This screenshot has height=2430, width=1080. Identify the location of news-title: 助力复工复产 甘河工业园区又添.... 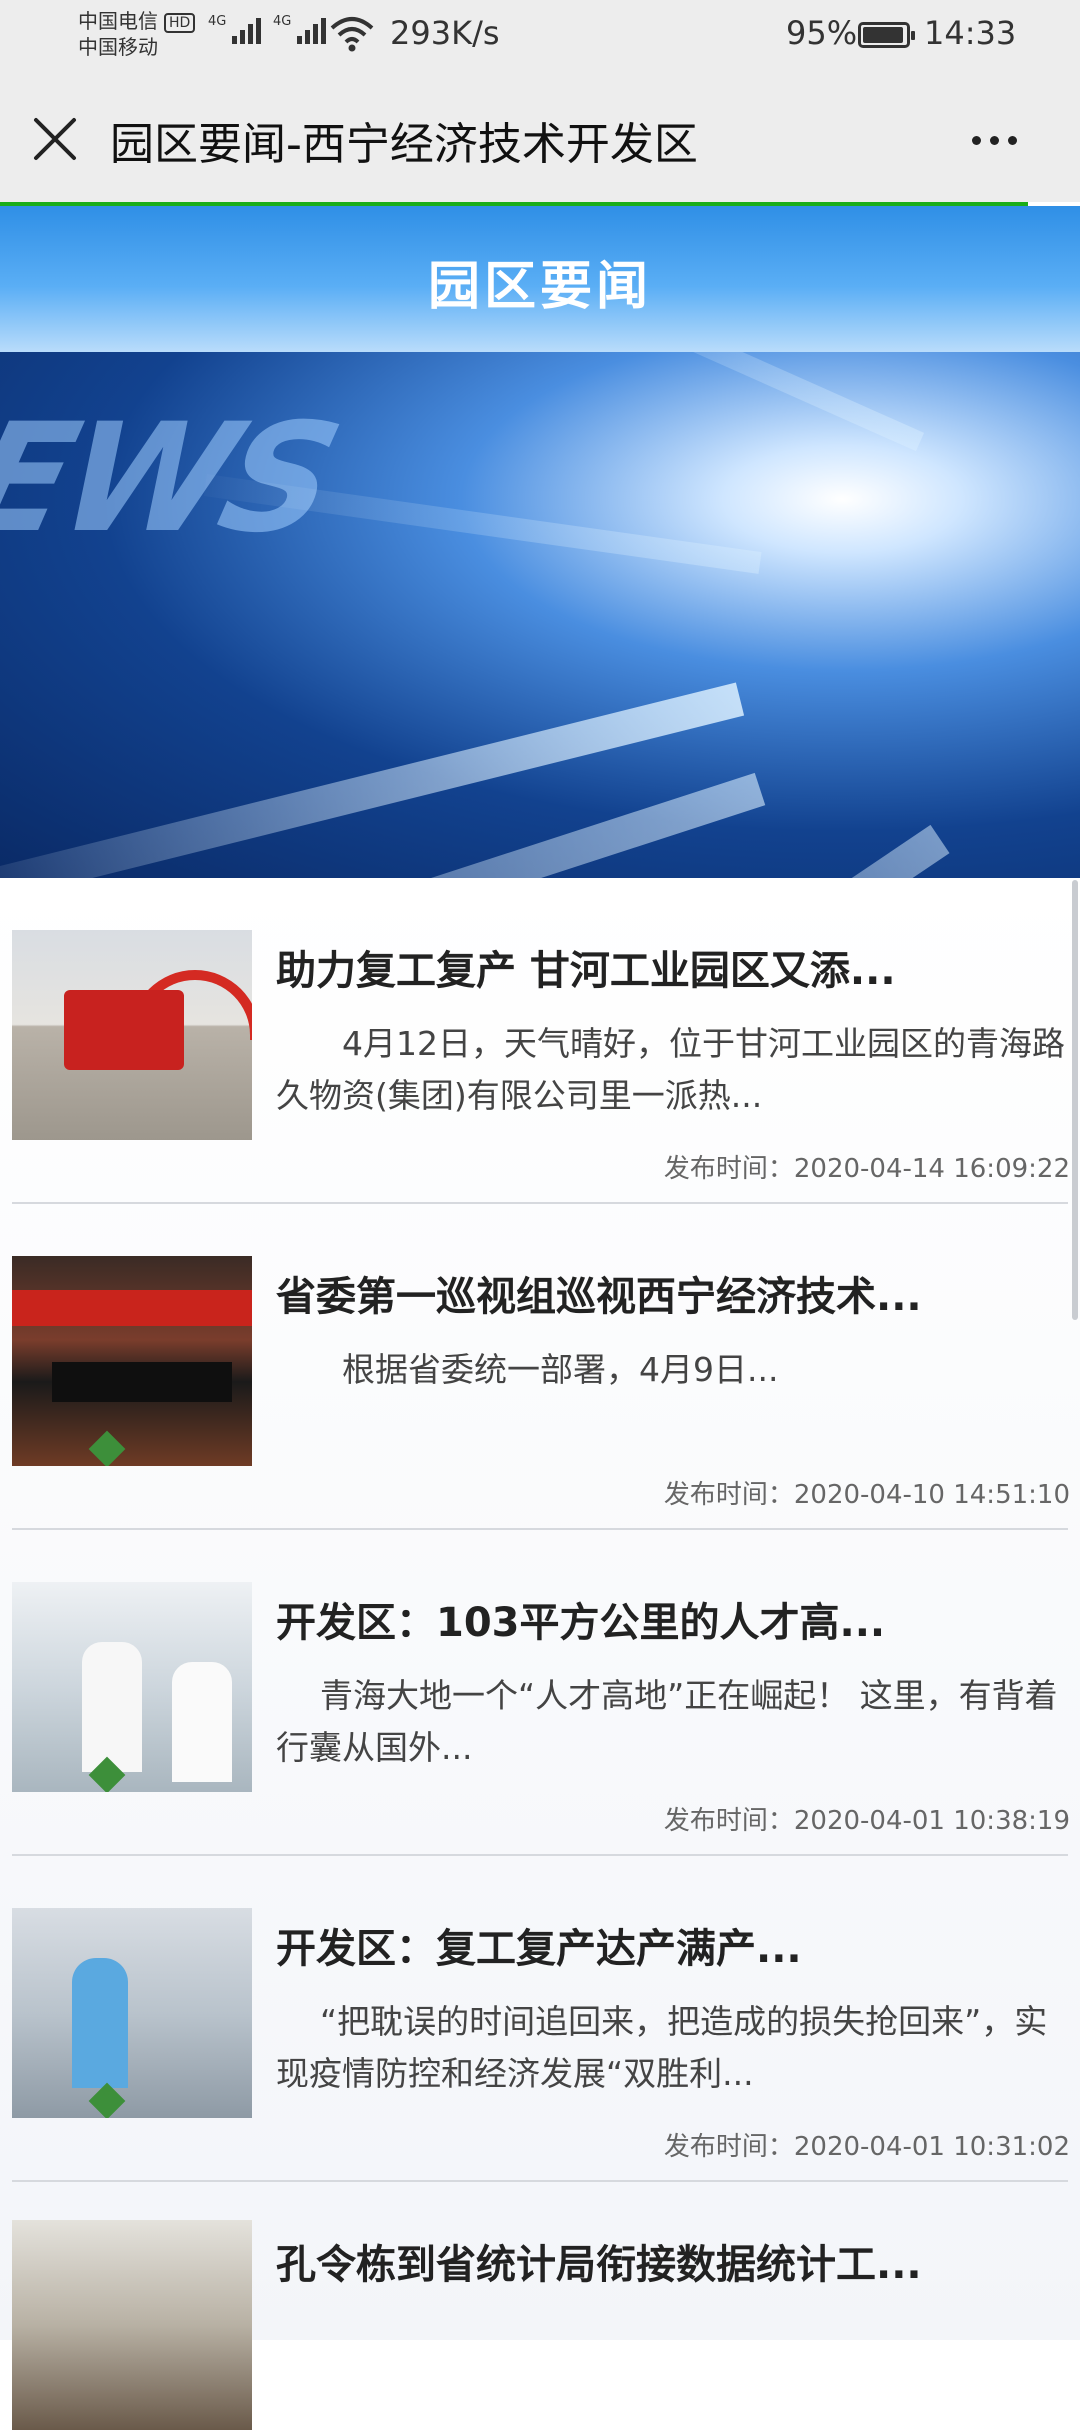
(586, 971).